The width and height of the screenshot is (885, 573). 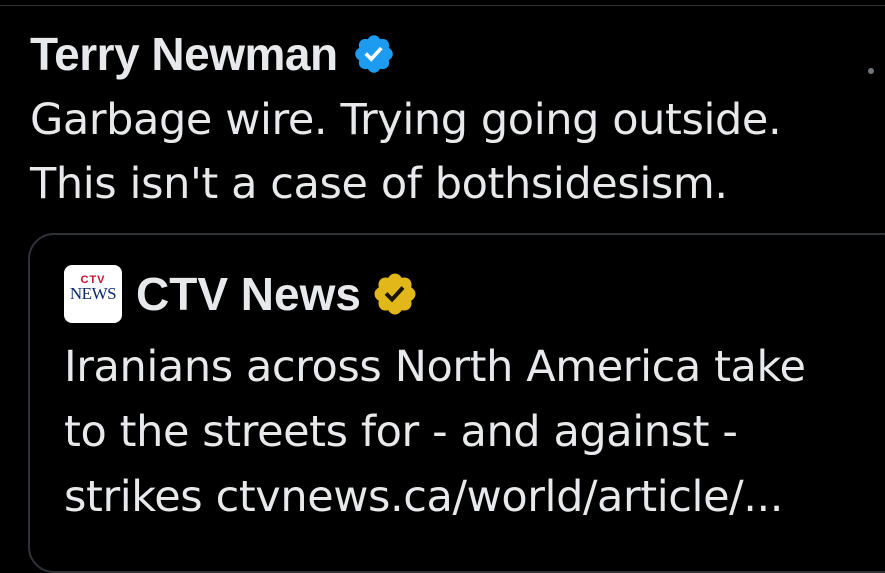 What do you see at coordinates (442, 5) in the screenshot?
I see `top-divider` at bounding box center [442, 5].